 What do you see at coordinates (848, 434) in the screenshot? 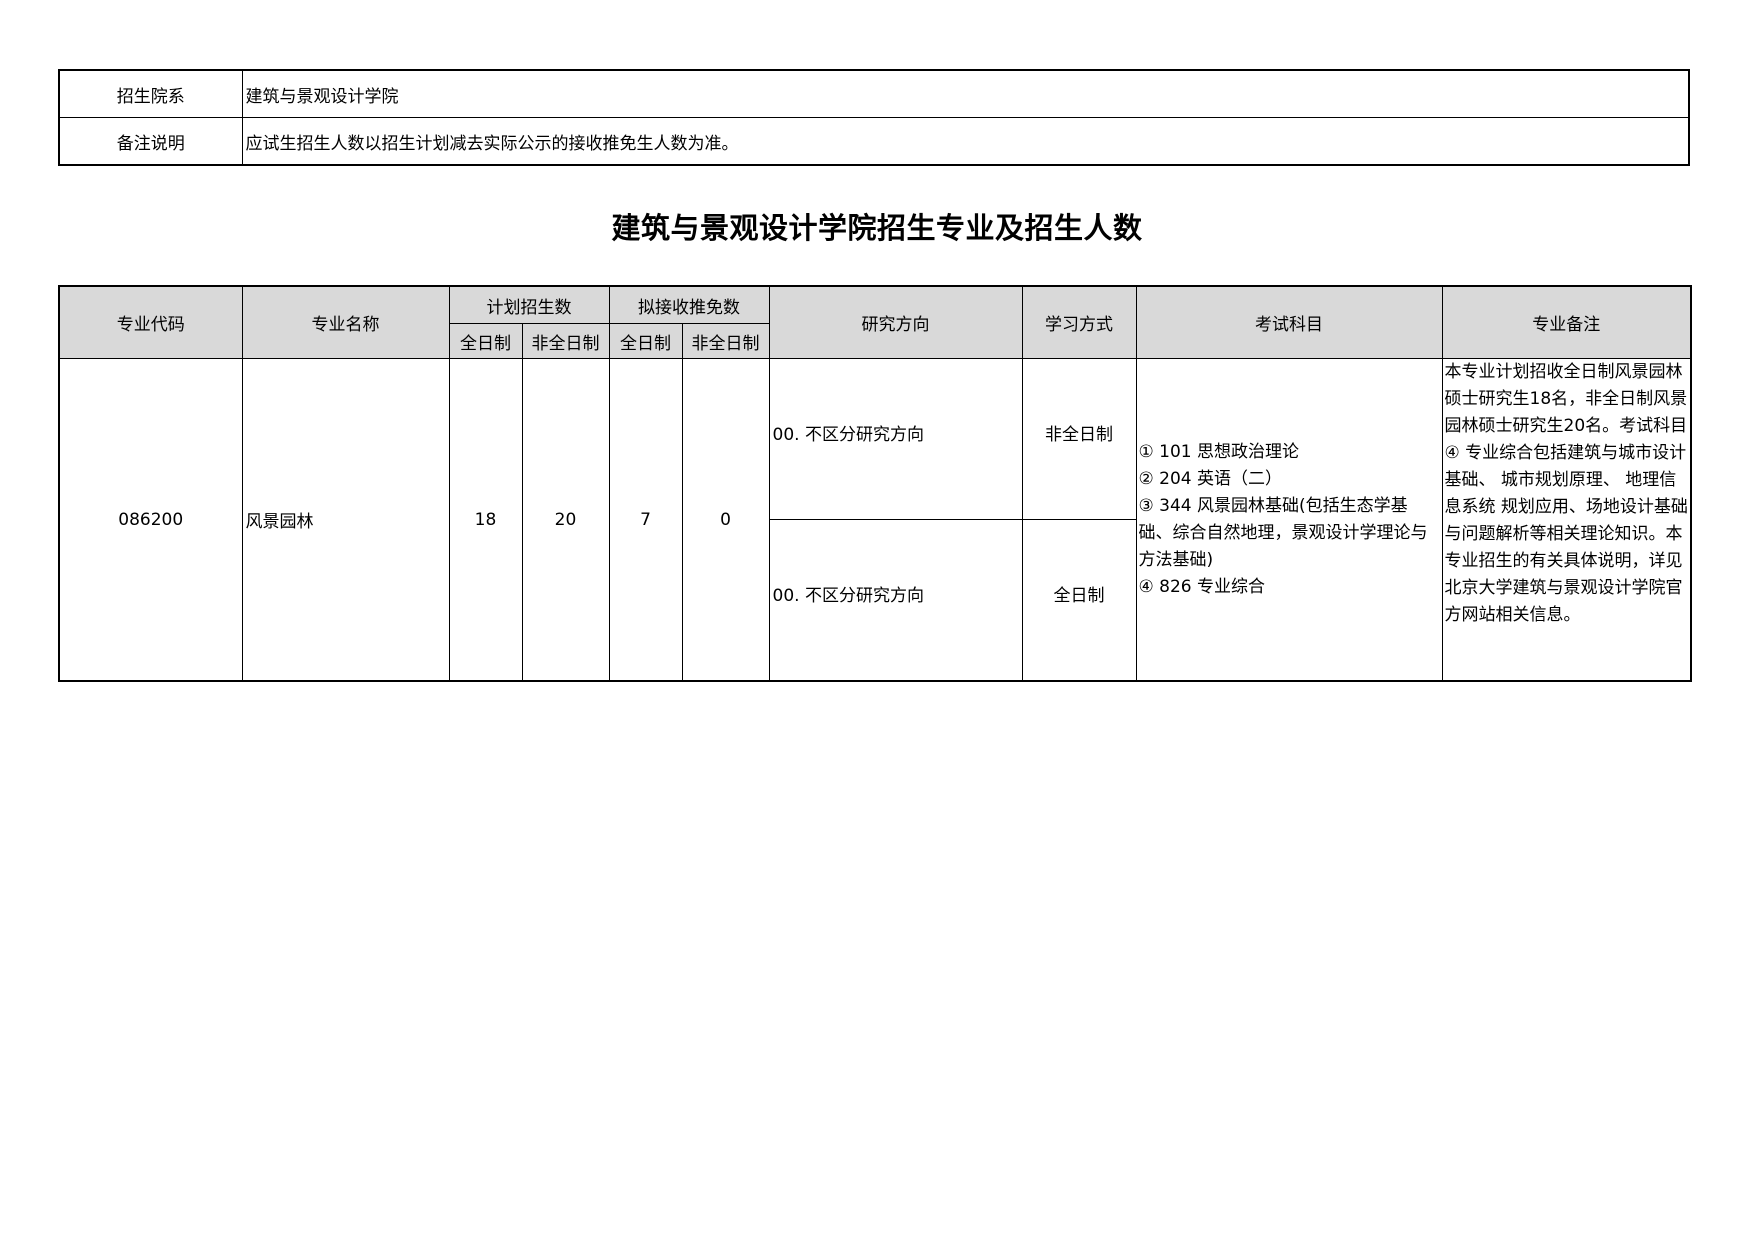
I see `direction-1: 00. 不区分研究方向` at bounding box center [848, 434].